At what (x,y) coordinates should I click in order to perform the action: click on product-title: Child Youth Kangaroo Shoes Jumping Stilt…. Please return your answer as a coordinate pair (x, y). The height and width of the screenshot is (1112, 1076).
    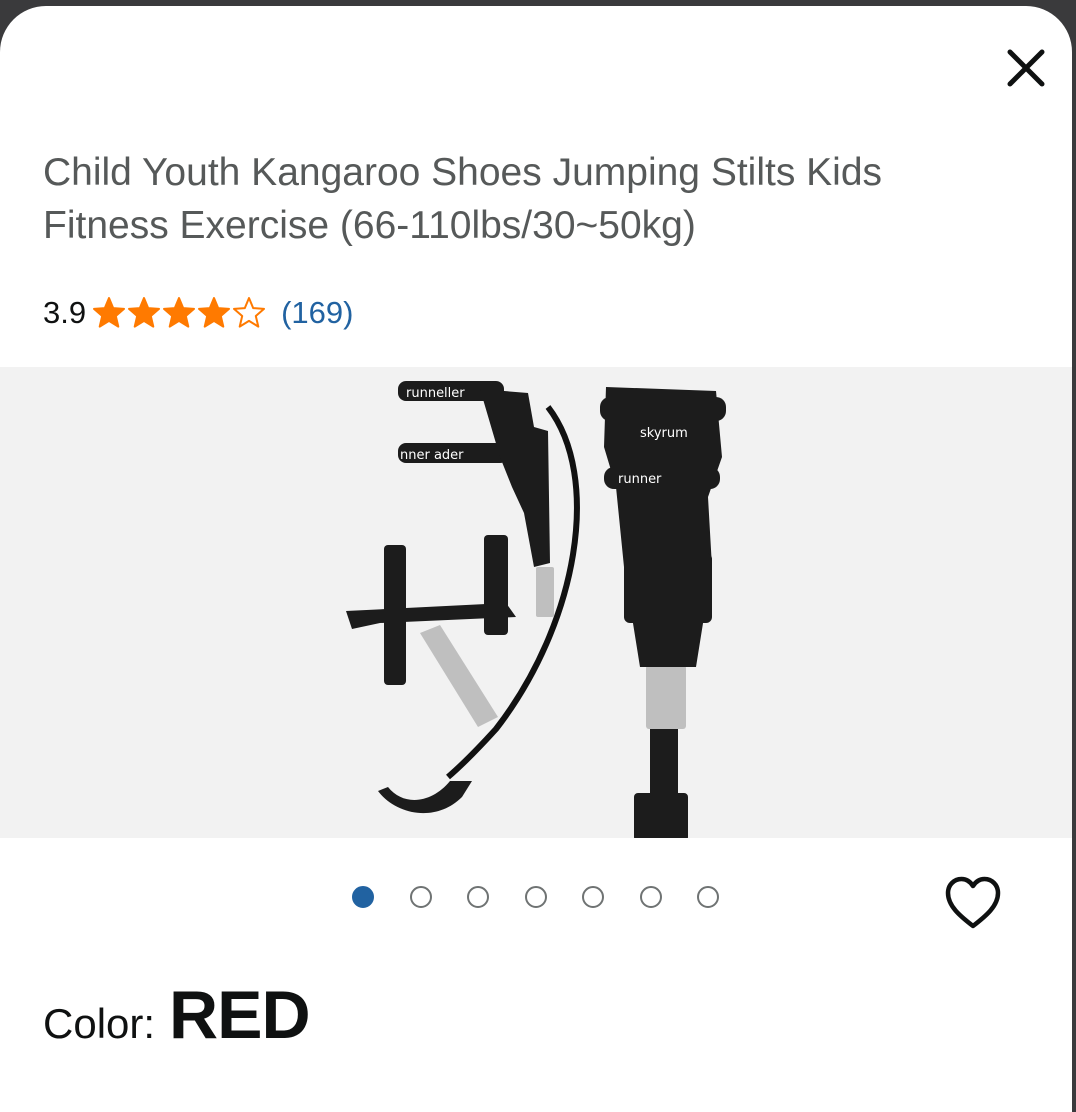
    Looking at the image, I should click on (463, 199).